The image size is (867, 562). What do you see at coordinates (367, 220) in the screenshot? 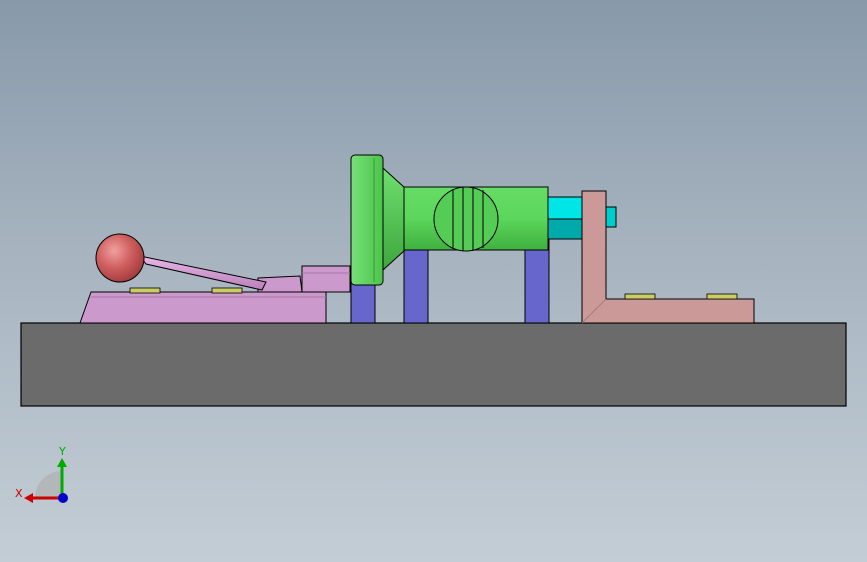
I see `flange` at bounding box center [367, 220].